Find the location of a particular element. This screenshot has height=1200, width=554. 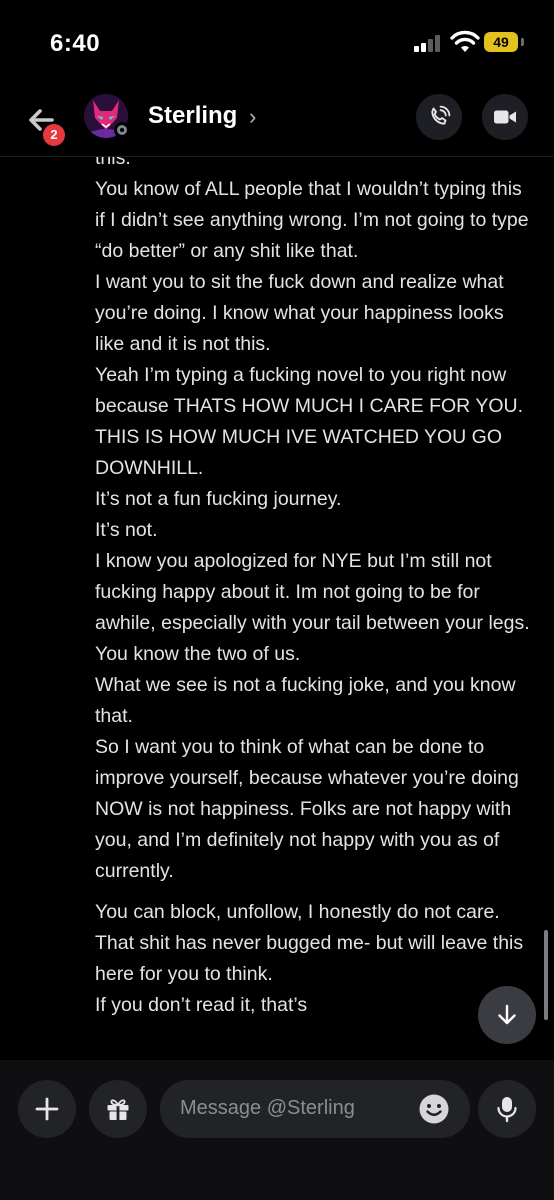

phone-call-icon is located at coordinates (441, 115).